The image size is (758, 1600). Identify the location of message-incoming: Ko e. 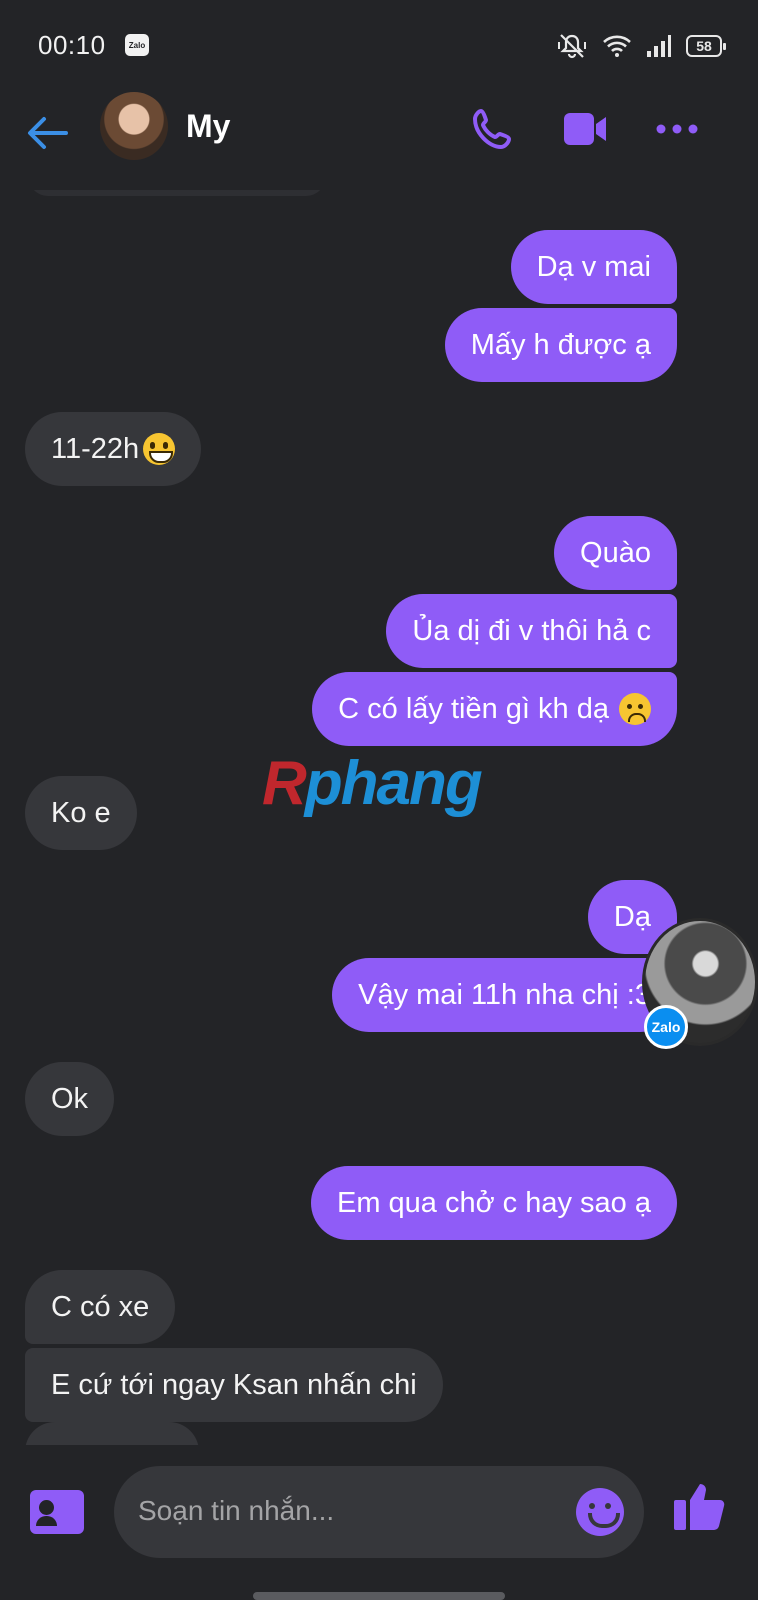
(81, 813).